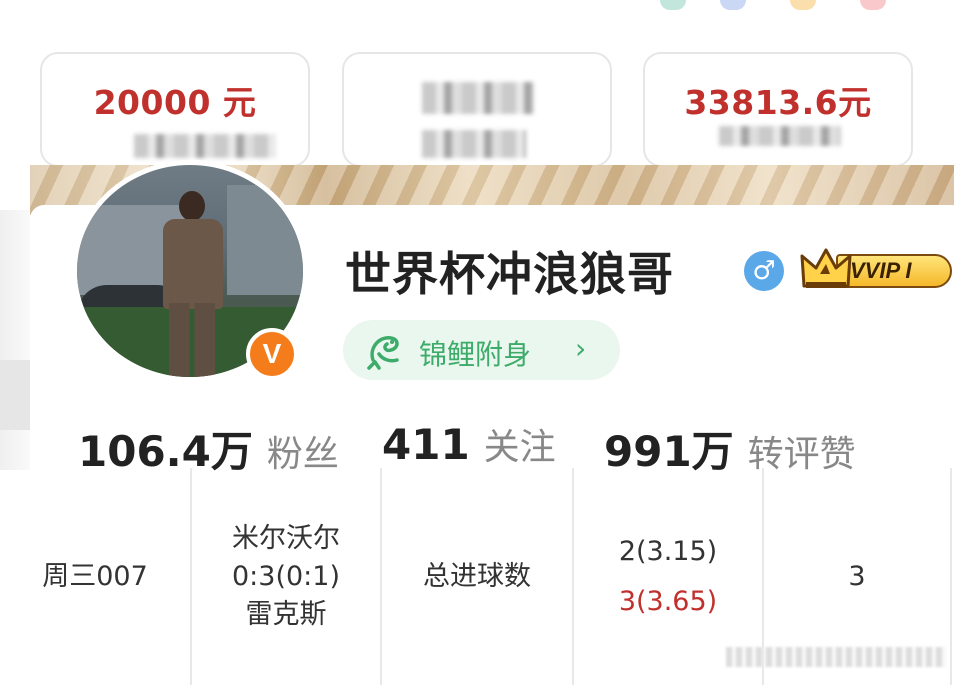 Image resolution: width=954 pixels, height=685 pixels. Describe the element at coordinates (175, 102) in the screenshot. I see `income-amount: 20000 元` at that location.